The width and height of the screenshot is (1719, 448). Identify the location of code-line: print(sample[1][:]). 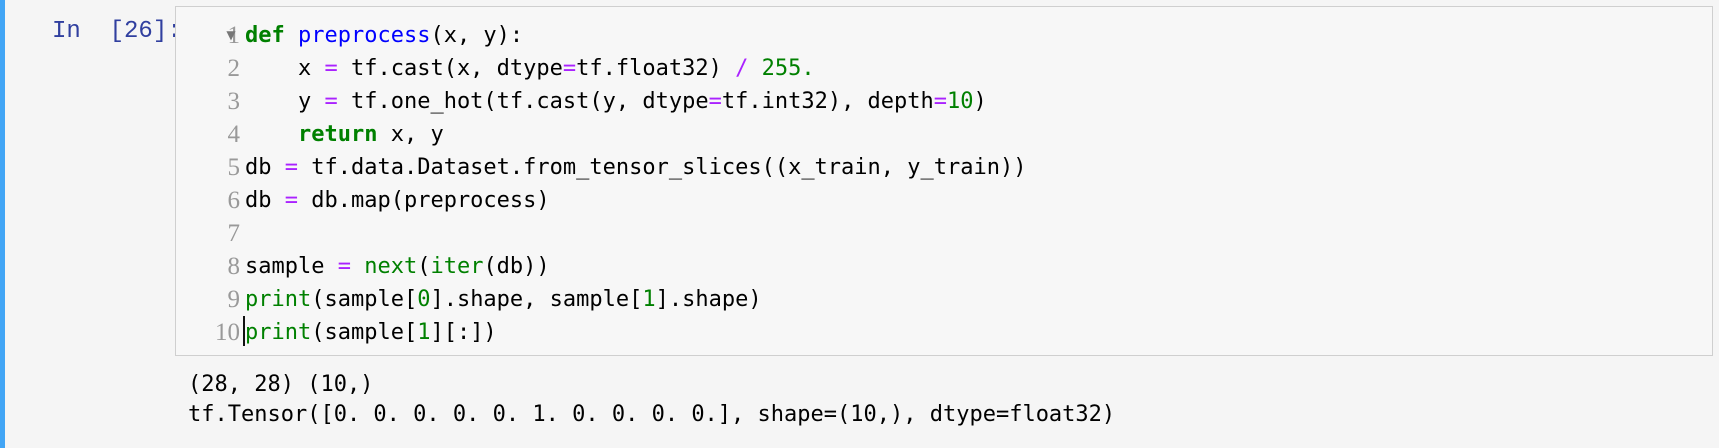
(970, 332).